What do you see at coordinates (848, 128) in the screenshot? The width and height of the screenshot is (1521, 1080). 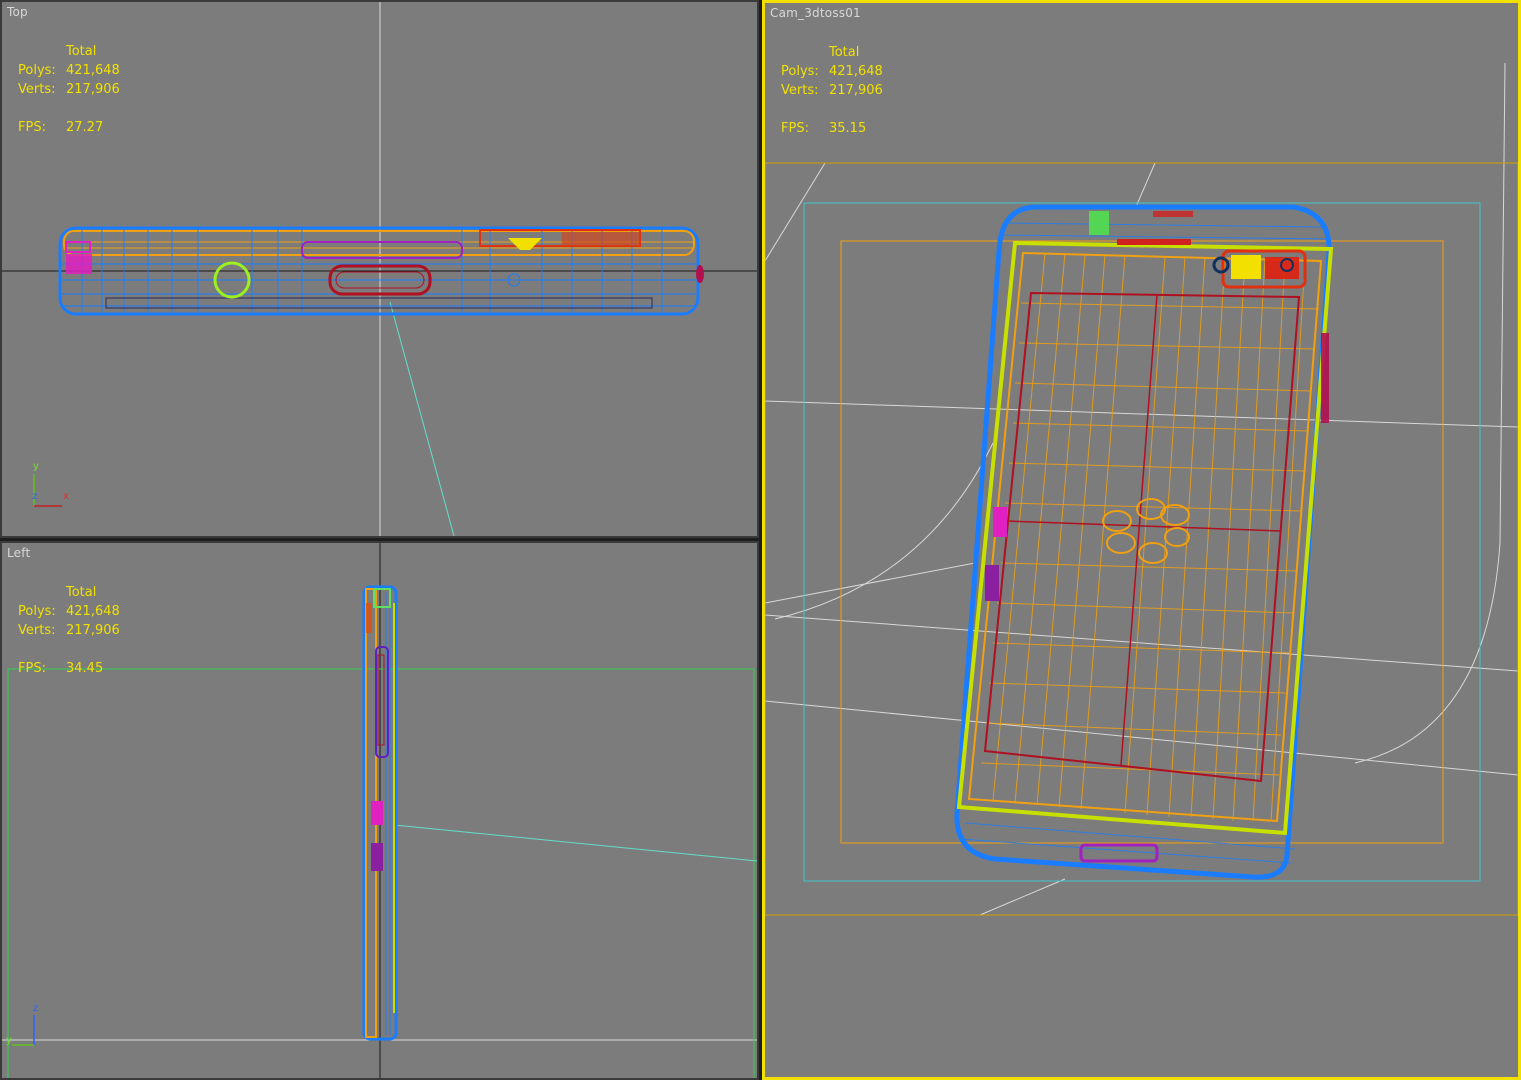 I see `fps-value: 35.15` at bounding box center [848, 128].